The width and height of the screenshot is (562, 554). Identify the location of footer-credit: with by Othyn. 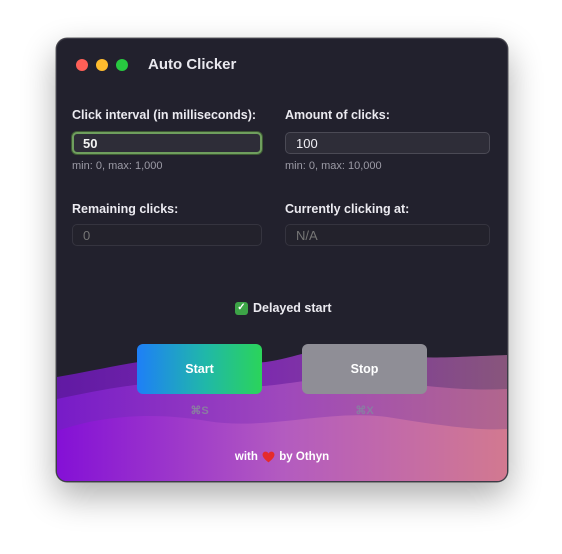
(282, 457).